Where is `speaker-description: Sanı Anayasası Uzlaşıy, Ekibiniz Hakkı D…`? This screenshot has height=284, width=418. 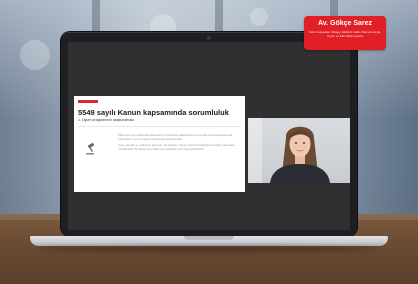 speaker-description: Sanı Anayasası Uzlaşıy, Ekibiniz Hakkı D… is located at coordinates (345, 34).